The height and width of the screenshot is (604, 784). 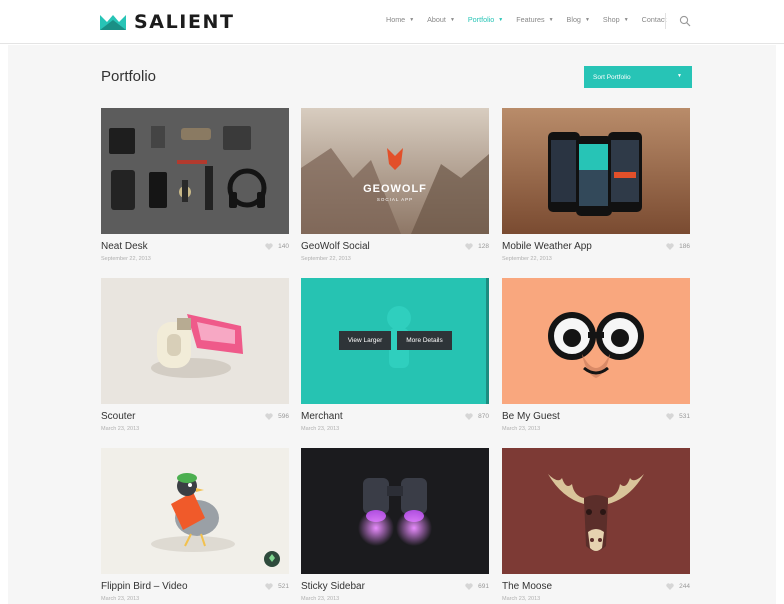 What do you see at coordinates (396, 19) in the screenshot?
I see `nav-label: Home` at bounding box center [396, 19].